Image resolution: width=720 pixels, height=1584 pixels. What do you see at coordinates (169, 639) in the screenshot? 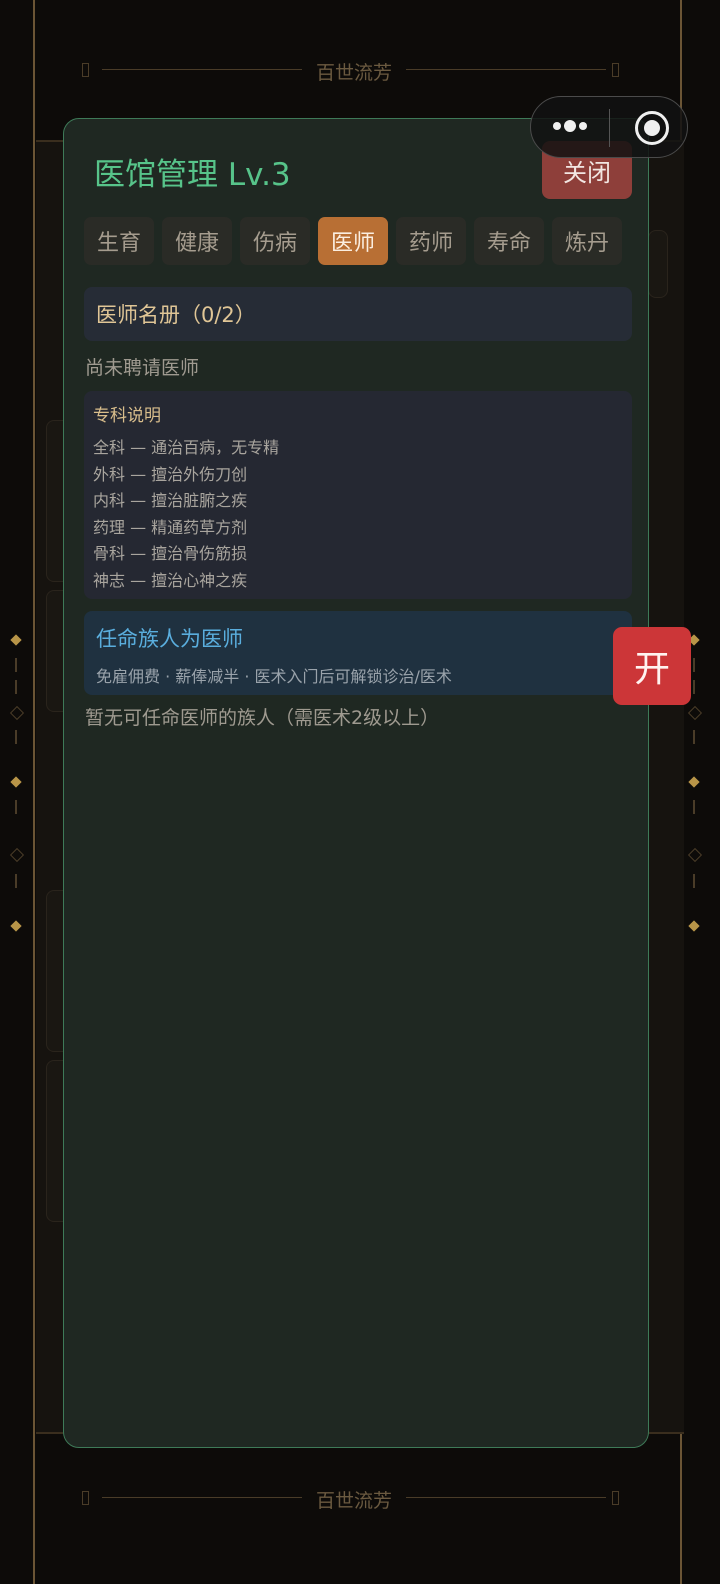
I see `appoint-title: 任命族人为医师` at bounding box center [169, 639].